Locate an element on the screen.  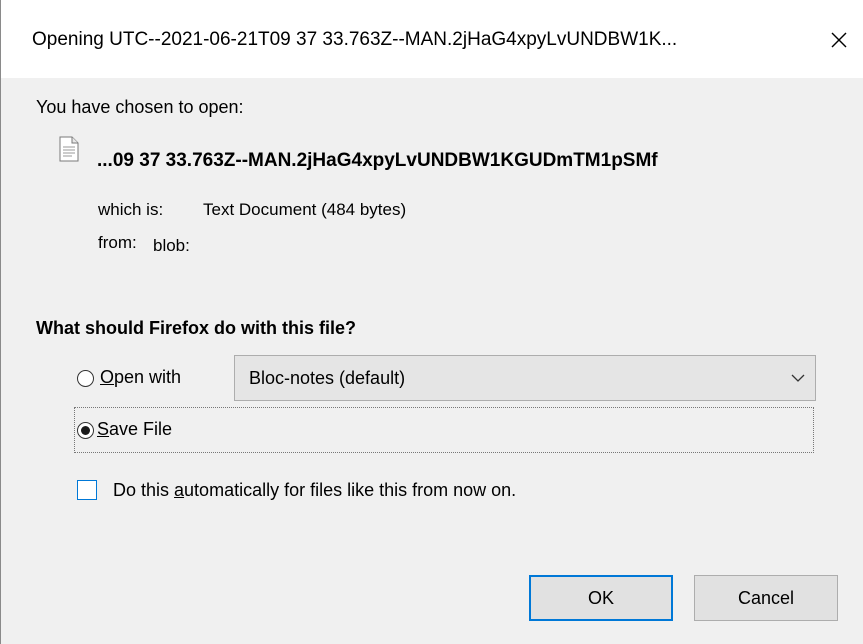
save-file-mnemonic: S is located at coordinates (103, 429).